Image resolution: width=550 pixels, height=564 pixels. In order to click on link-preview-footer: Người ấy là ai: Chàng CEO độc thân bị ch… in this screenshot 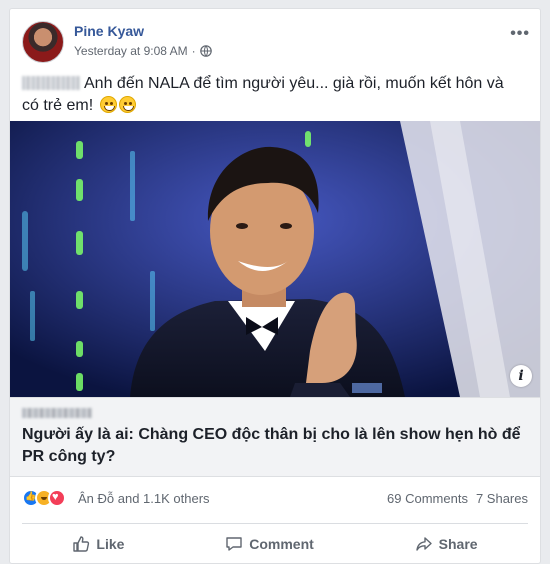, I will do `click(275, 437)`.